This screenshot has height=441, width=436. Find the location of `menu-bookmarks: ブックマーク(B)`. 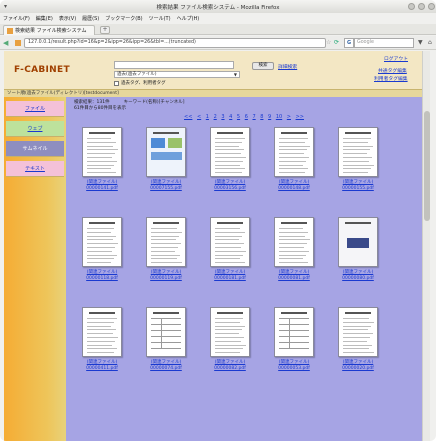

menu-bookmarks: ブックマーク(B) is located at coordinates (123, 18).